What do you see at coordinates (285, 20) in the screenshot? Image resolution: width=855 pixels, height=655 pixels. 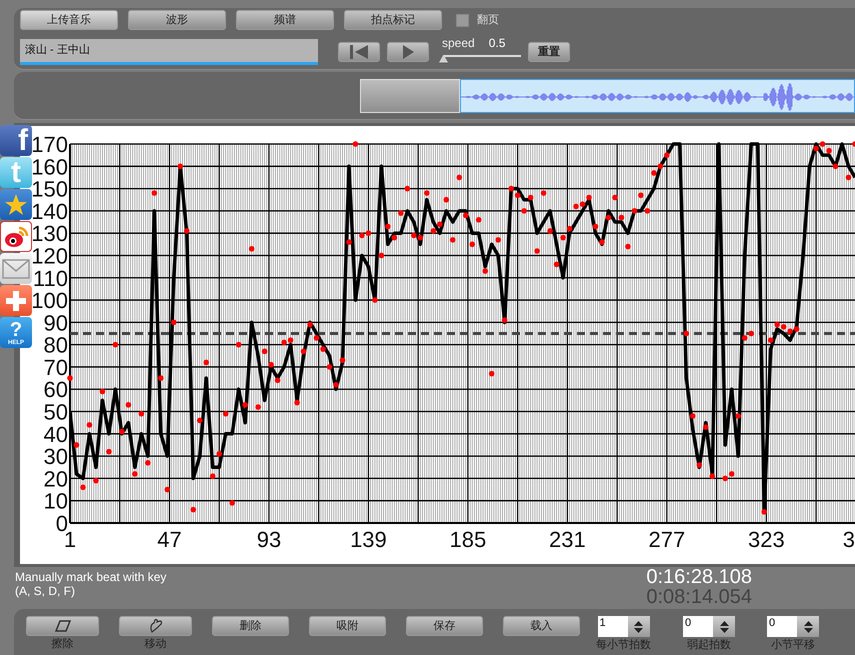 I see `tab: 频谱` at bounding box center [285, 20].